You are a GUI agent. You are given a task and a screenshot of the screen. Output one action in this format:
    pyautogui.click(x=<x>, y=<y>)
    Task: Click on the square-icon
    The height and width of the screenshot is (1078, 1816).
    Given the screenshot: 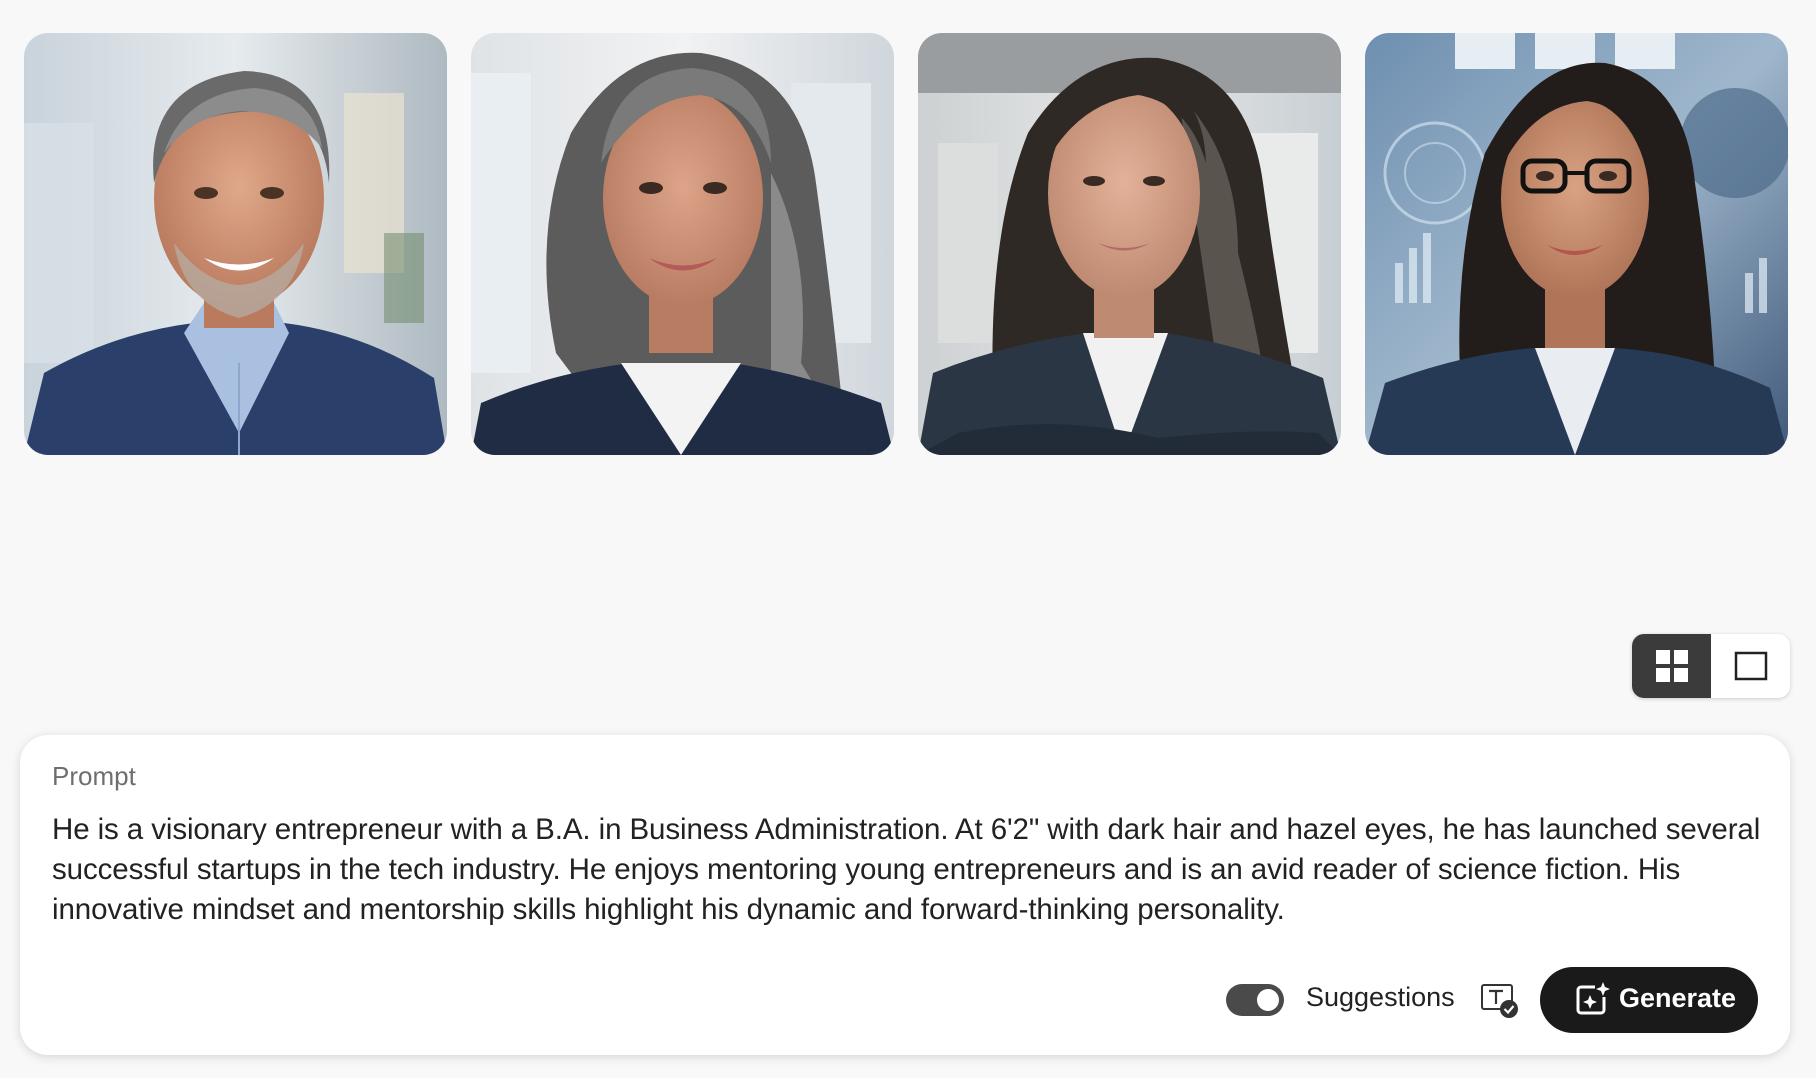 What is the action you would take?
    pyautogui.click(x=1750, y=666)
    